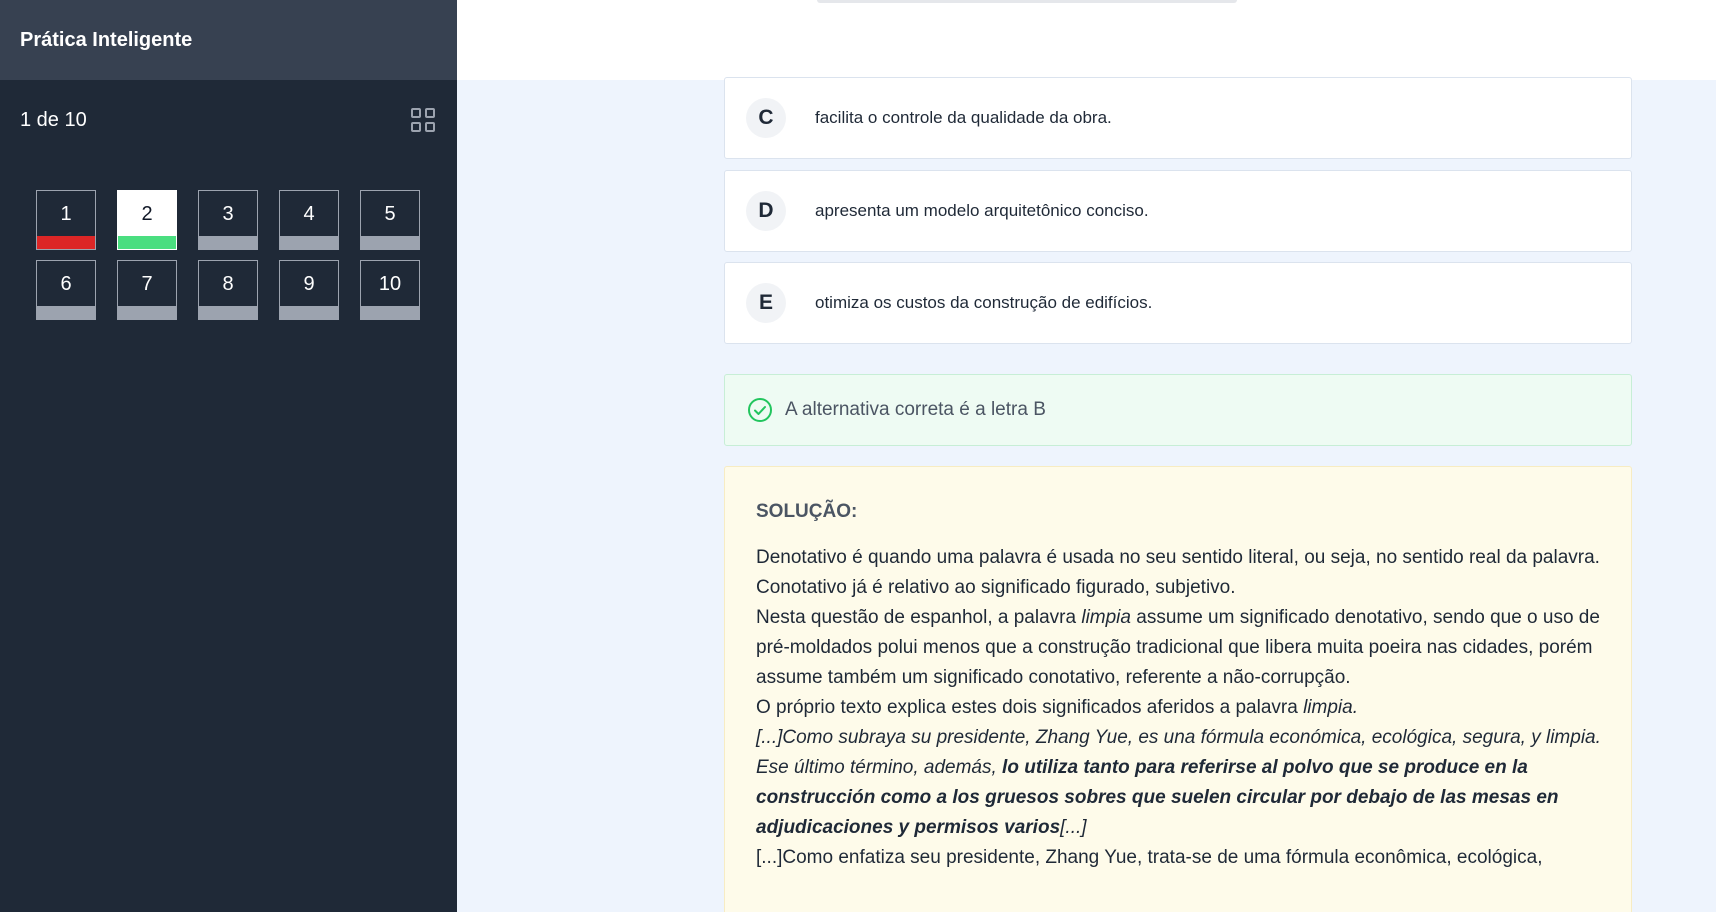 This screenshot has height=912, width=1716. Describe the element at coordinates (66, 213) in the screenshot. I see `question-number: 1` at that location.